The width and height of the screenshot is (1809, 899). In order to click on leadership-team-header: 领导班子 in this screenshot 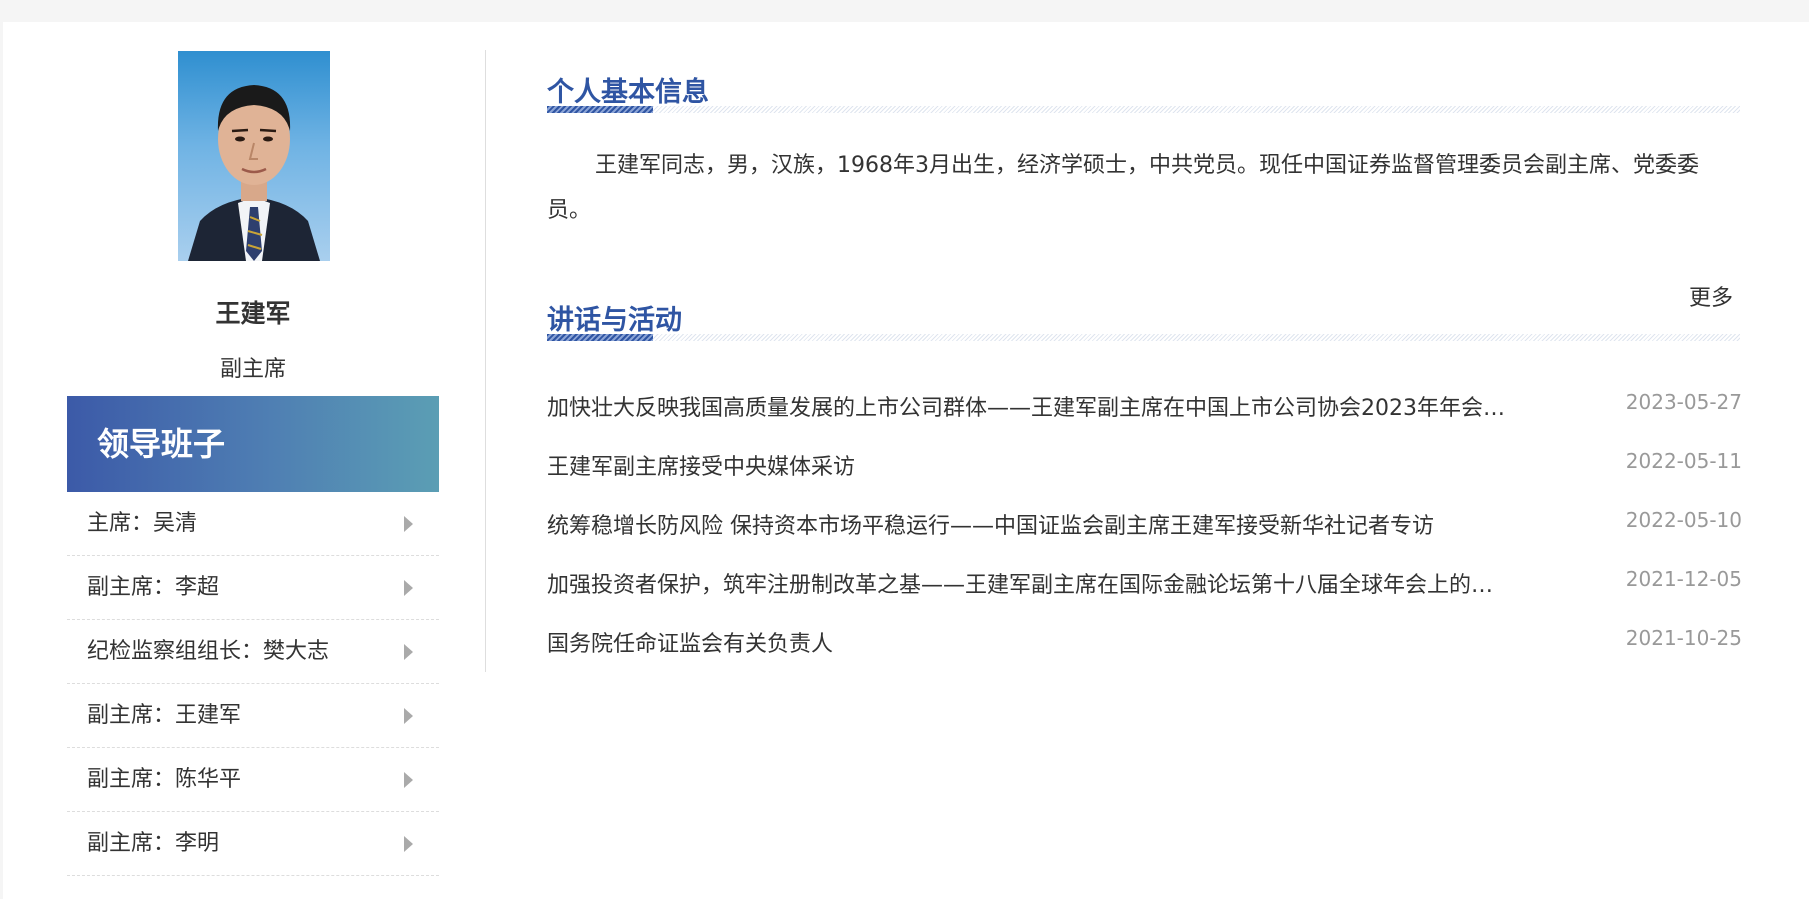, I will do `click(253, 444)`.